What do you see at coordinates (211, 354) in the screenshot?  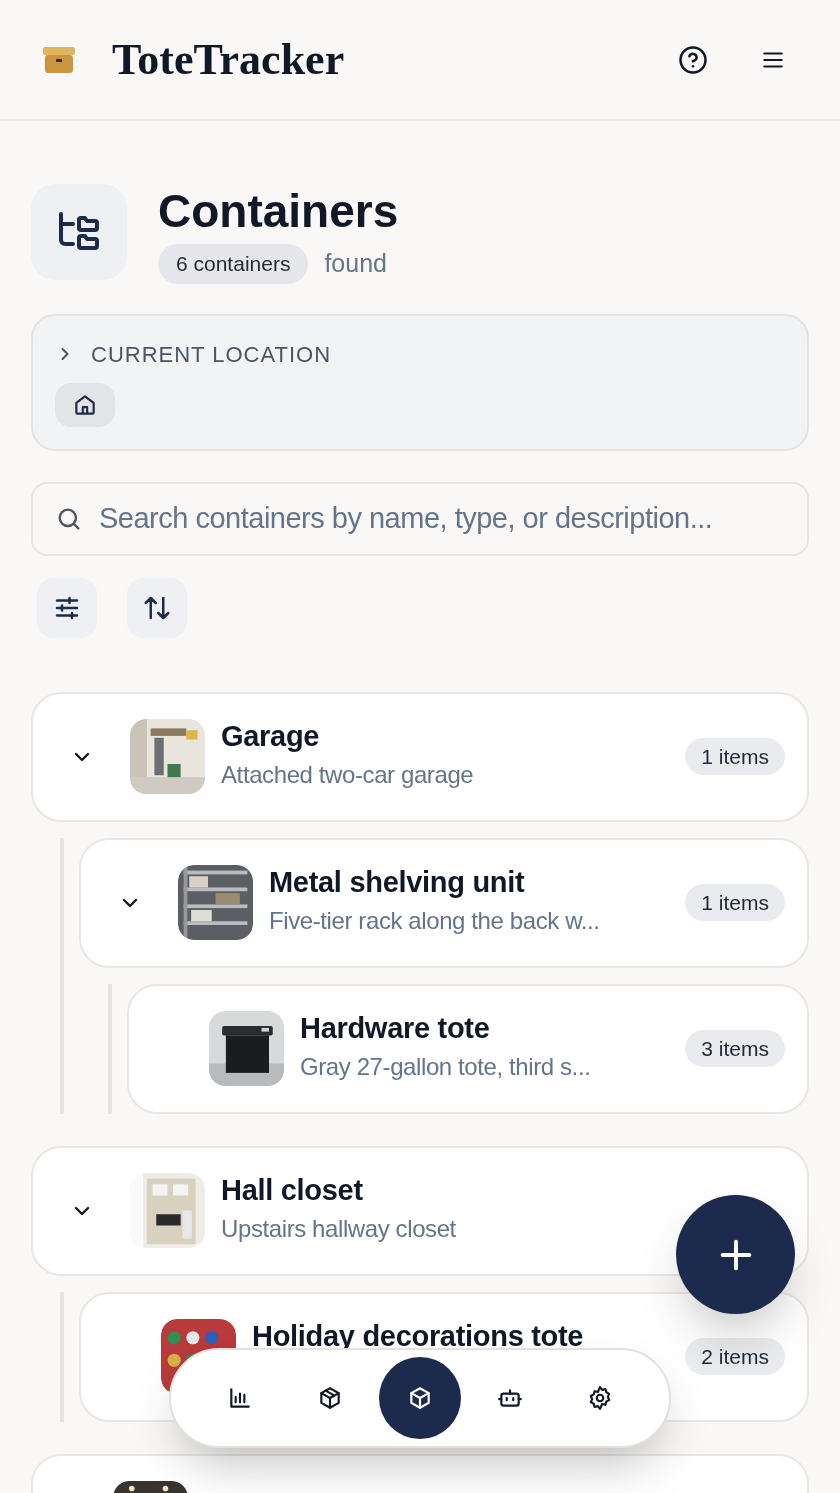 I see `location-label: CURRENT LOCATION` at bounding box center [211, 354].